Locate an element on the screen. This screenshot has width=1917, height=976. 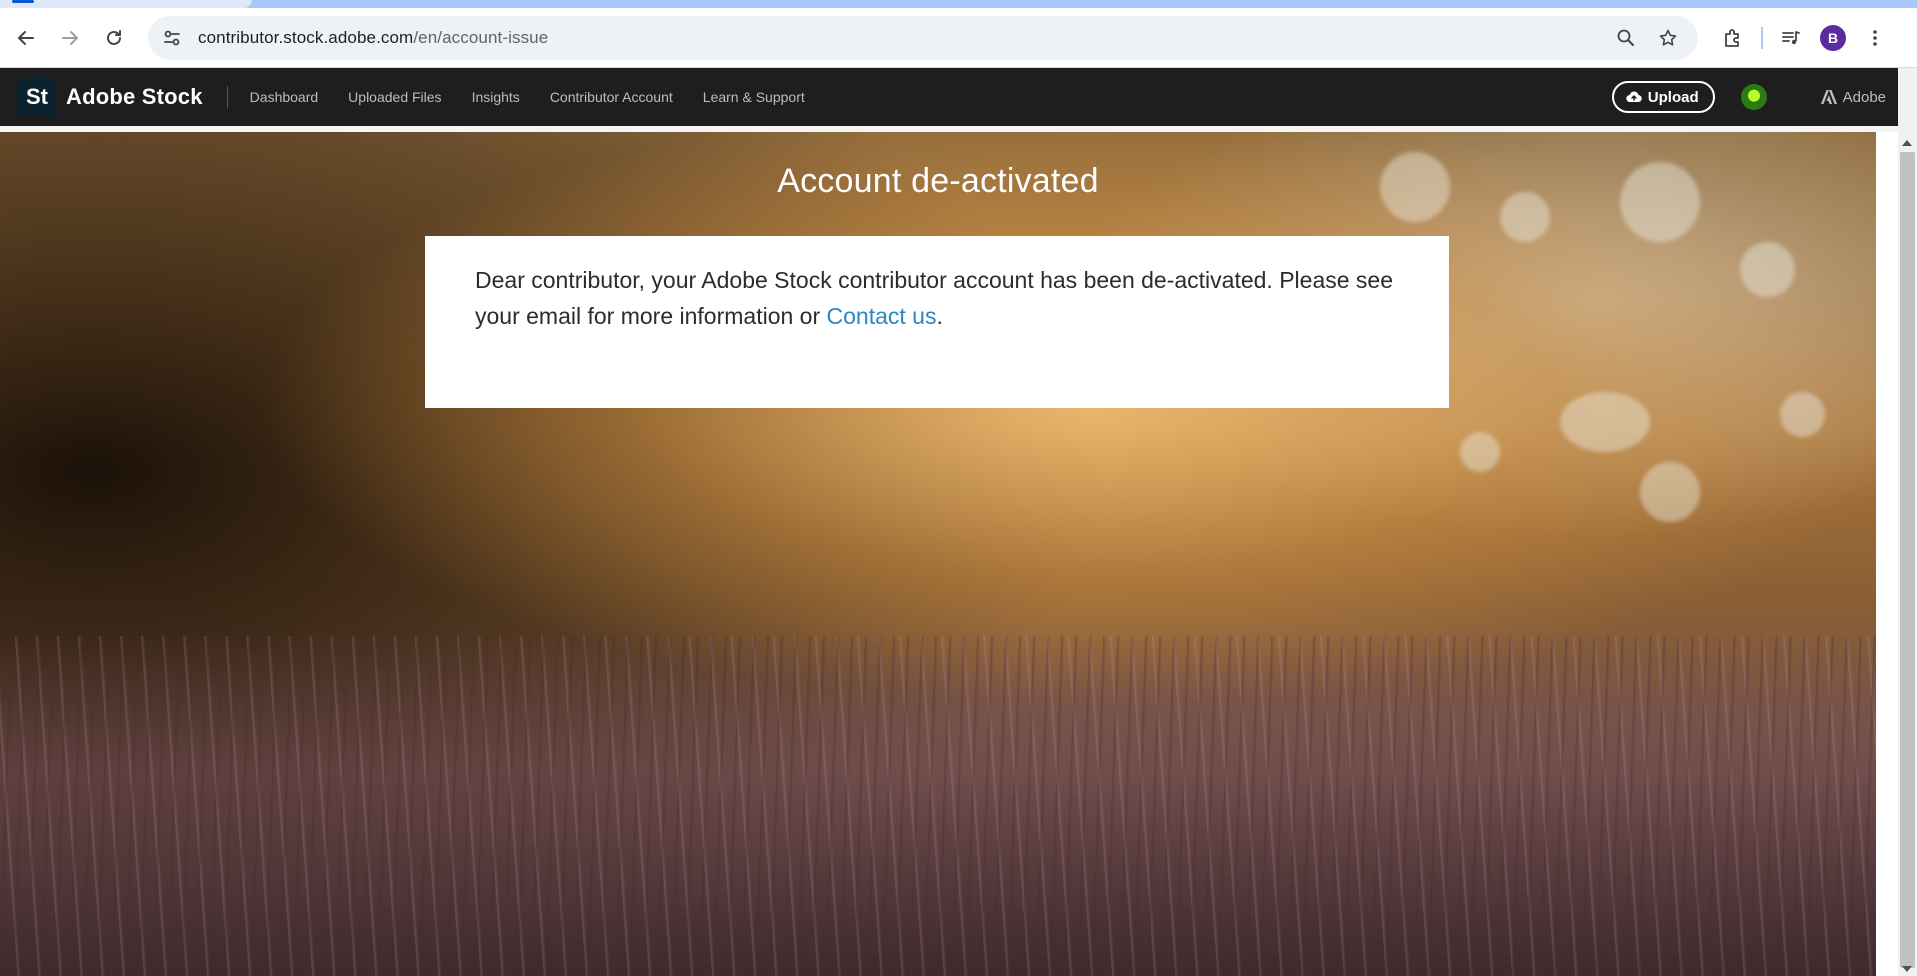
zoom-icon is located at coordinates (1626, 38).